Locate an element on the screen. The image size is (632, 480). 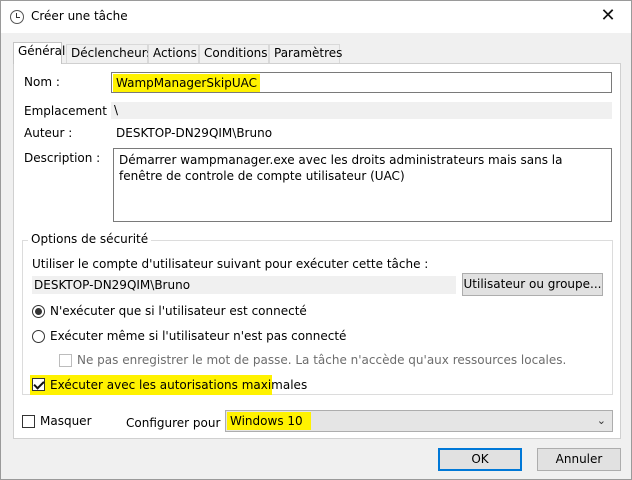
hidden-checkbox is located at coordinates (28, 421).